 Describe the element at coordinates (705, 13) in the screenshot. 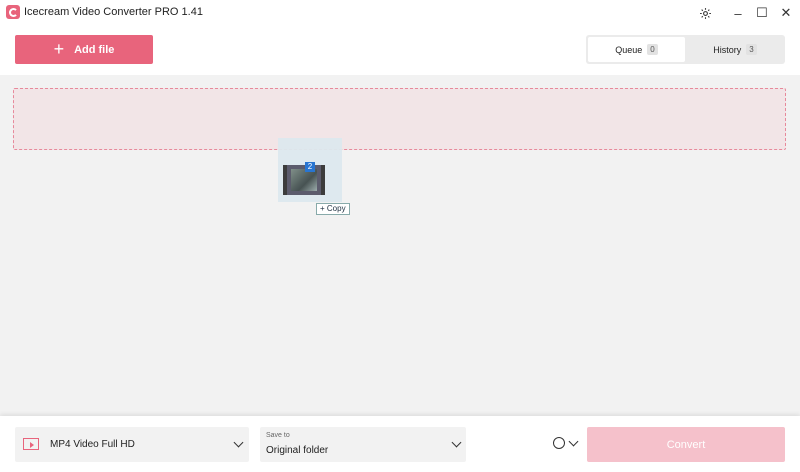

I see `settings-gear-icon` at that location.